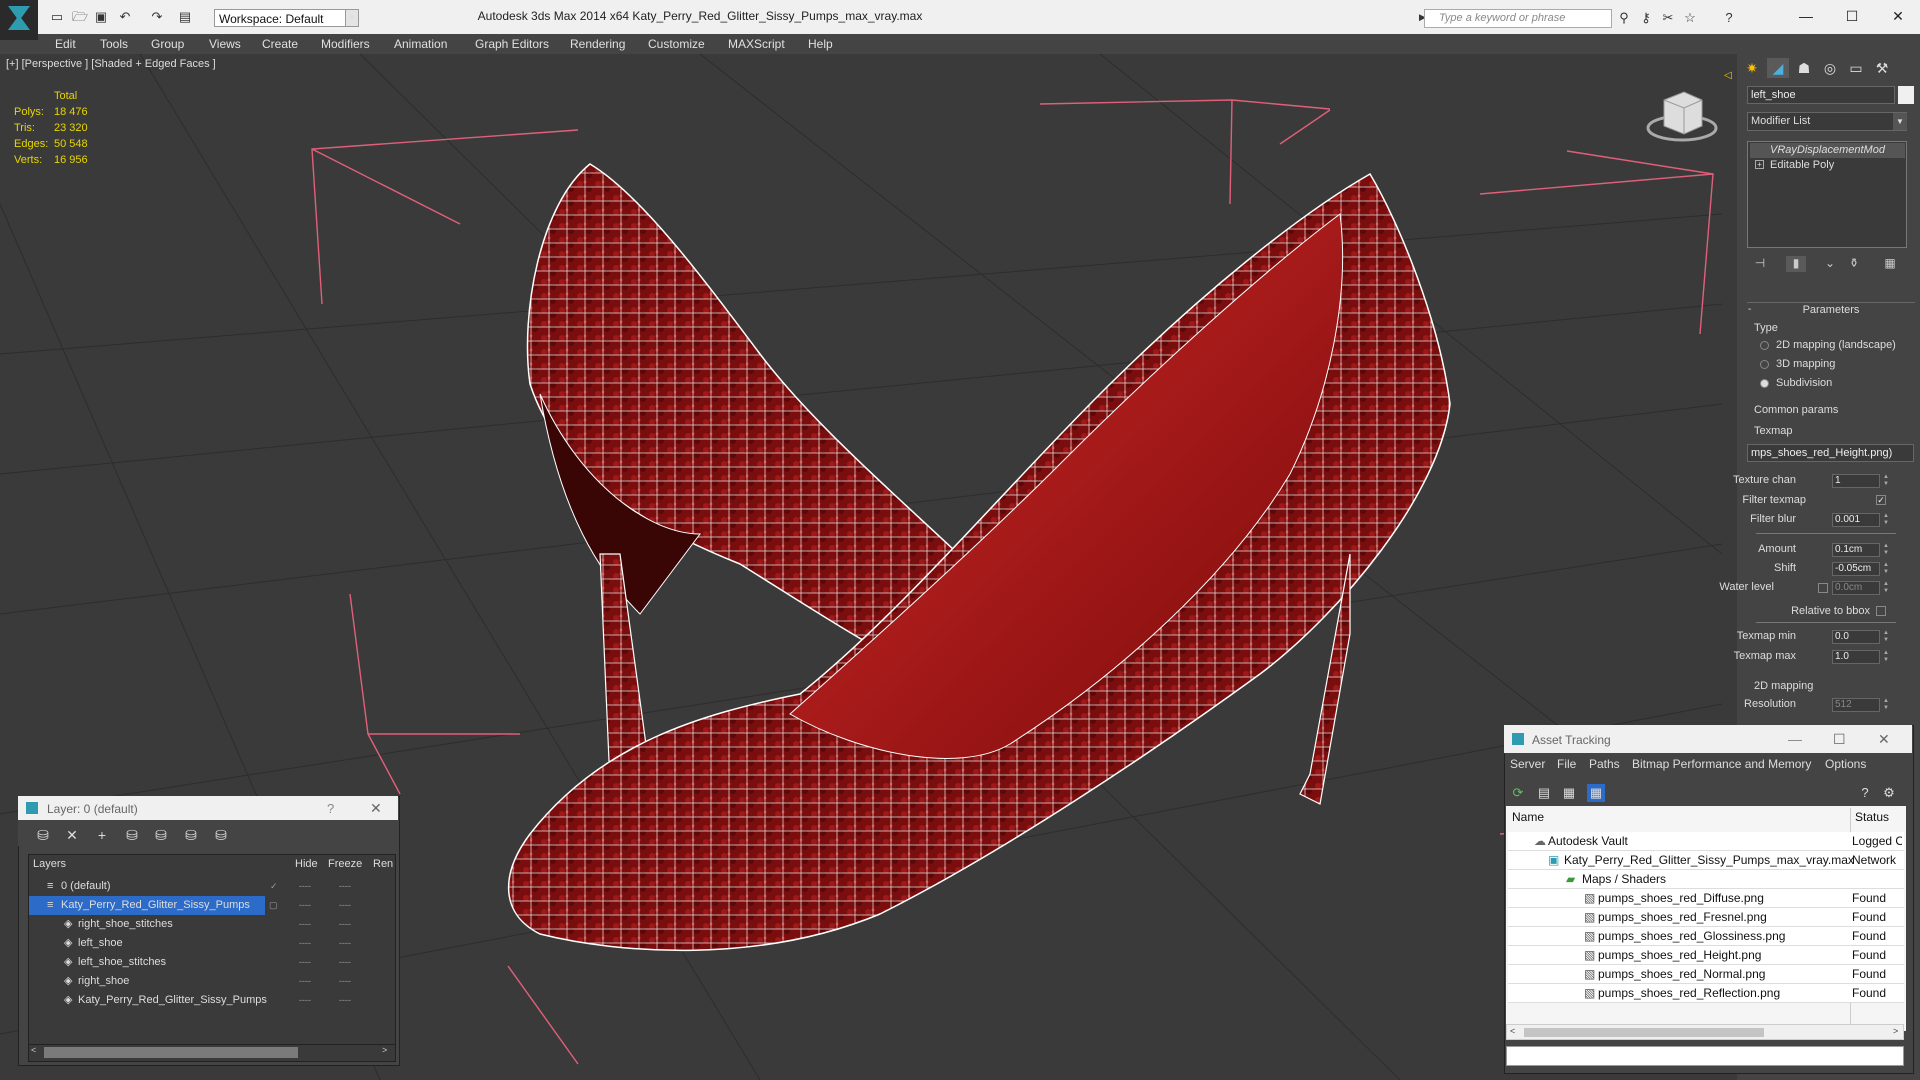 The width and height of the screenshot is (1920, 1080). I want to click on filter-texmap-checkbox: ✓, so click(1881, 500).